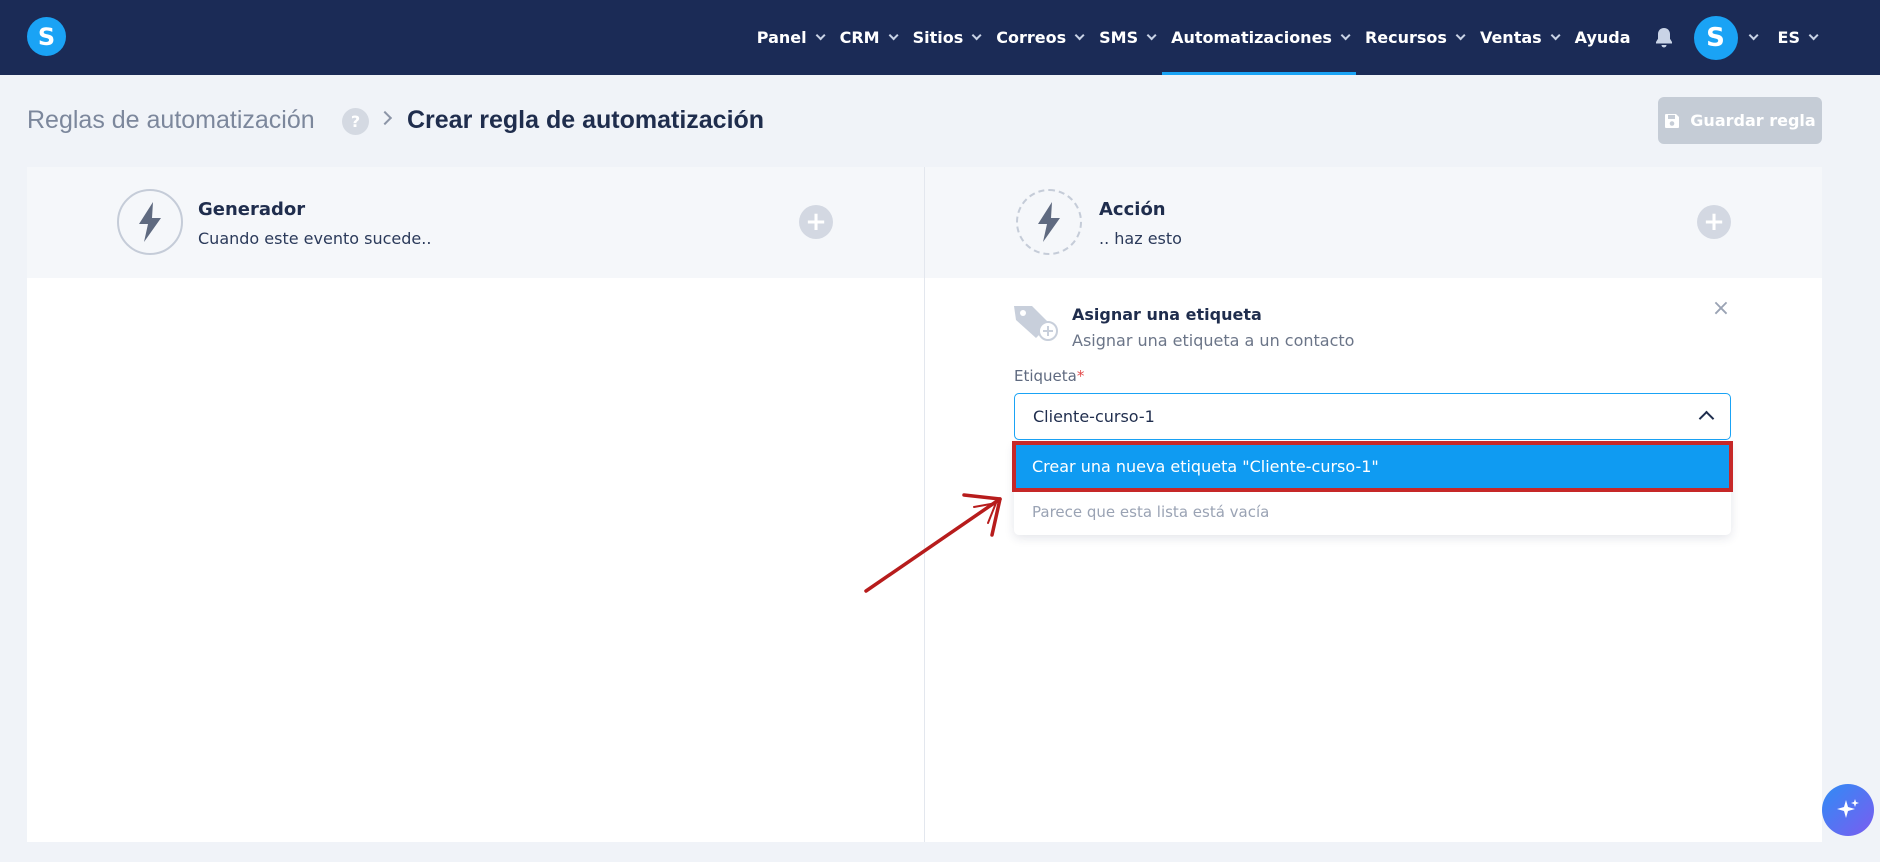 This screenshot has height=862, width=1880. I want to click on language-selector: ES, so click(1796, 37).